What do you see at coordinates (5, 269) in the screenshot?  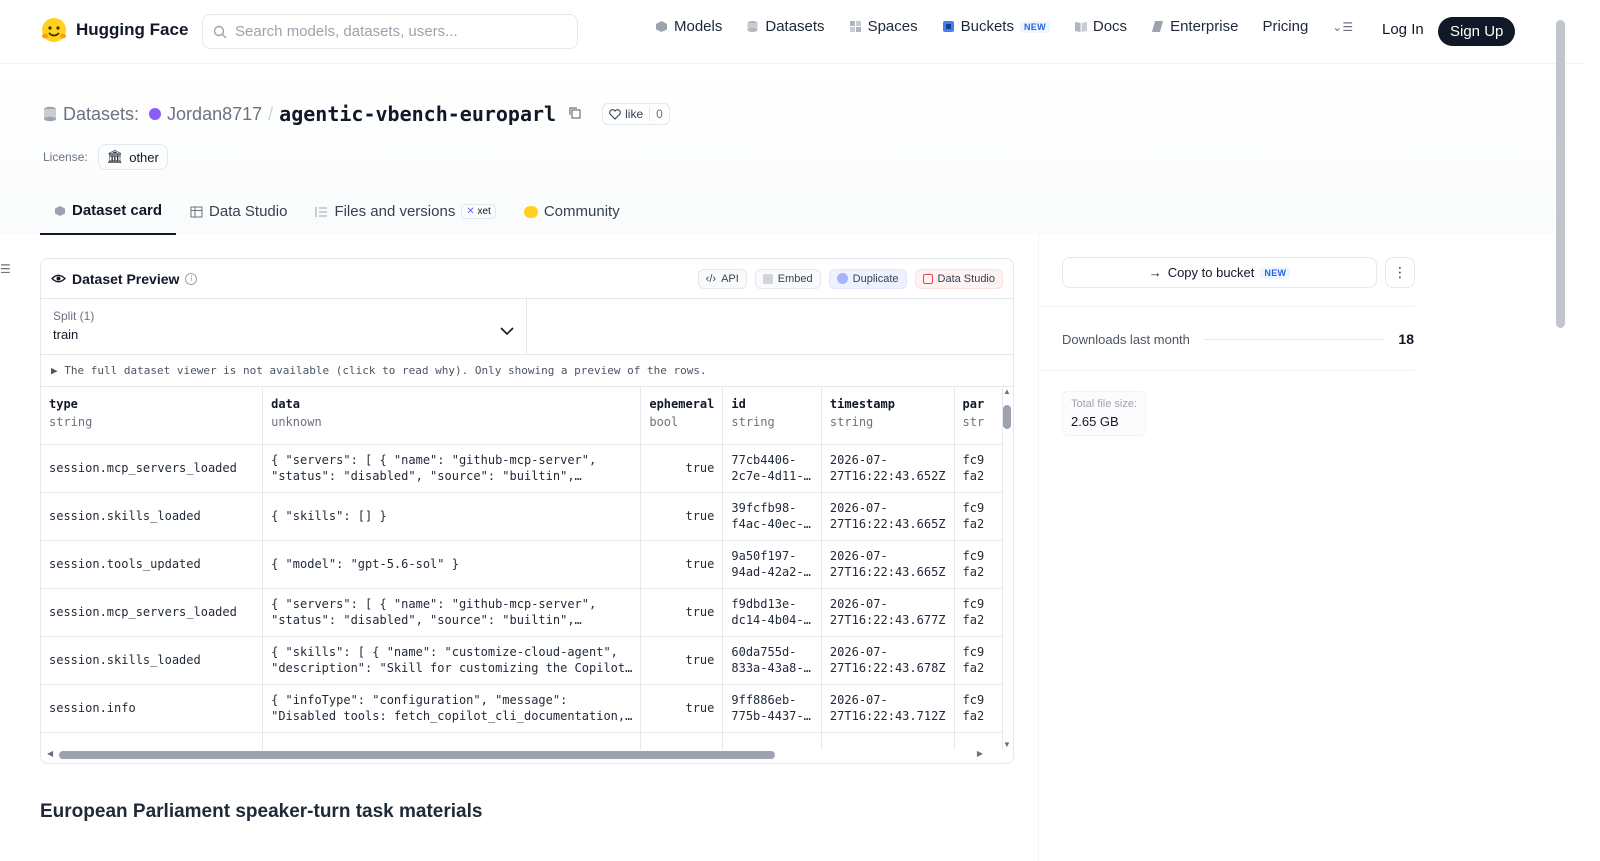 I see `toc-toggle-icon: ☰` at bounding box center [5, 269].